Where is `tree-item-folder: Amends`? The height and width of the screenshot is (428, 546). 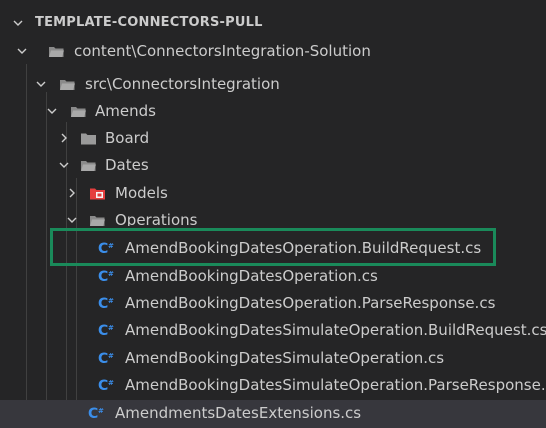 tree-item-folder: Amends is located at coordinates (273, 111).